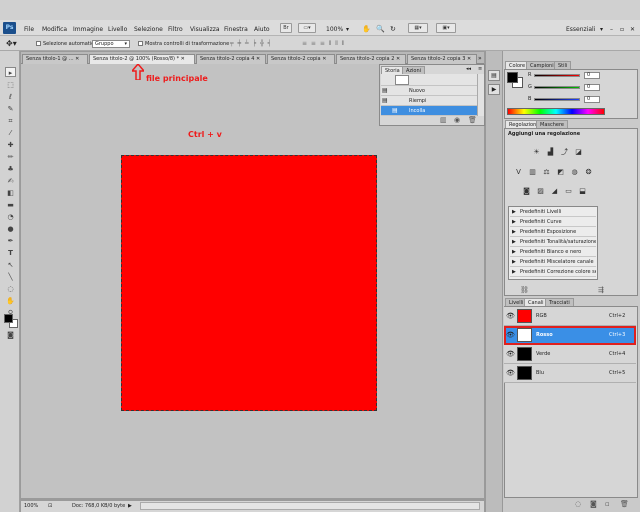  What do you see at coordinates (540, 191) in the screenshot?
I see `posterize-icon: ▨` at bounding box center [540, 191].